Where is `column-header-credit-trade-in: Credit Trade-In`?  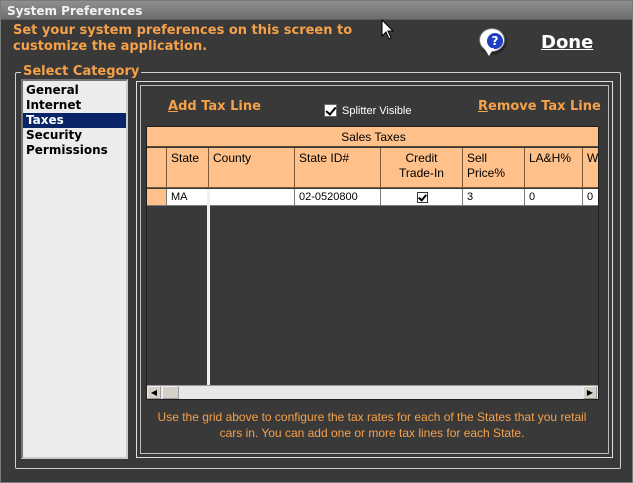 column-header-credit-trade-in: Credit Trade-In is located at coordinates (422, 168).